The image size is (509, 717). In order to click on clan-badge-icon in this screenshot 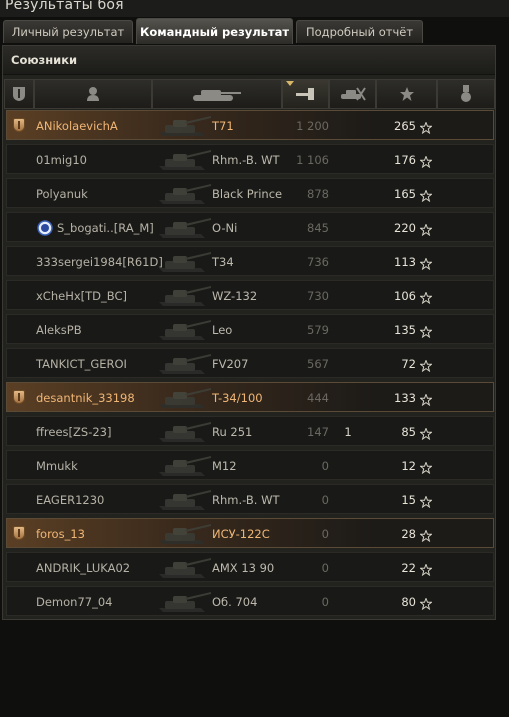, I will do `click(45, 228)`.